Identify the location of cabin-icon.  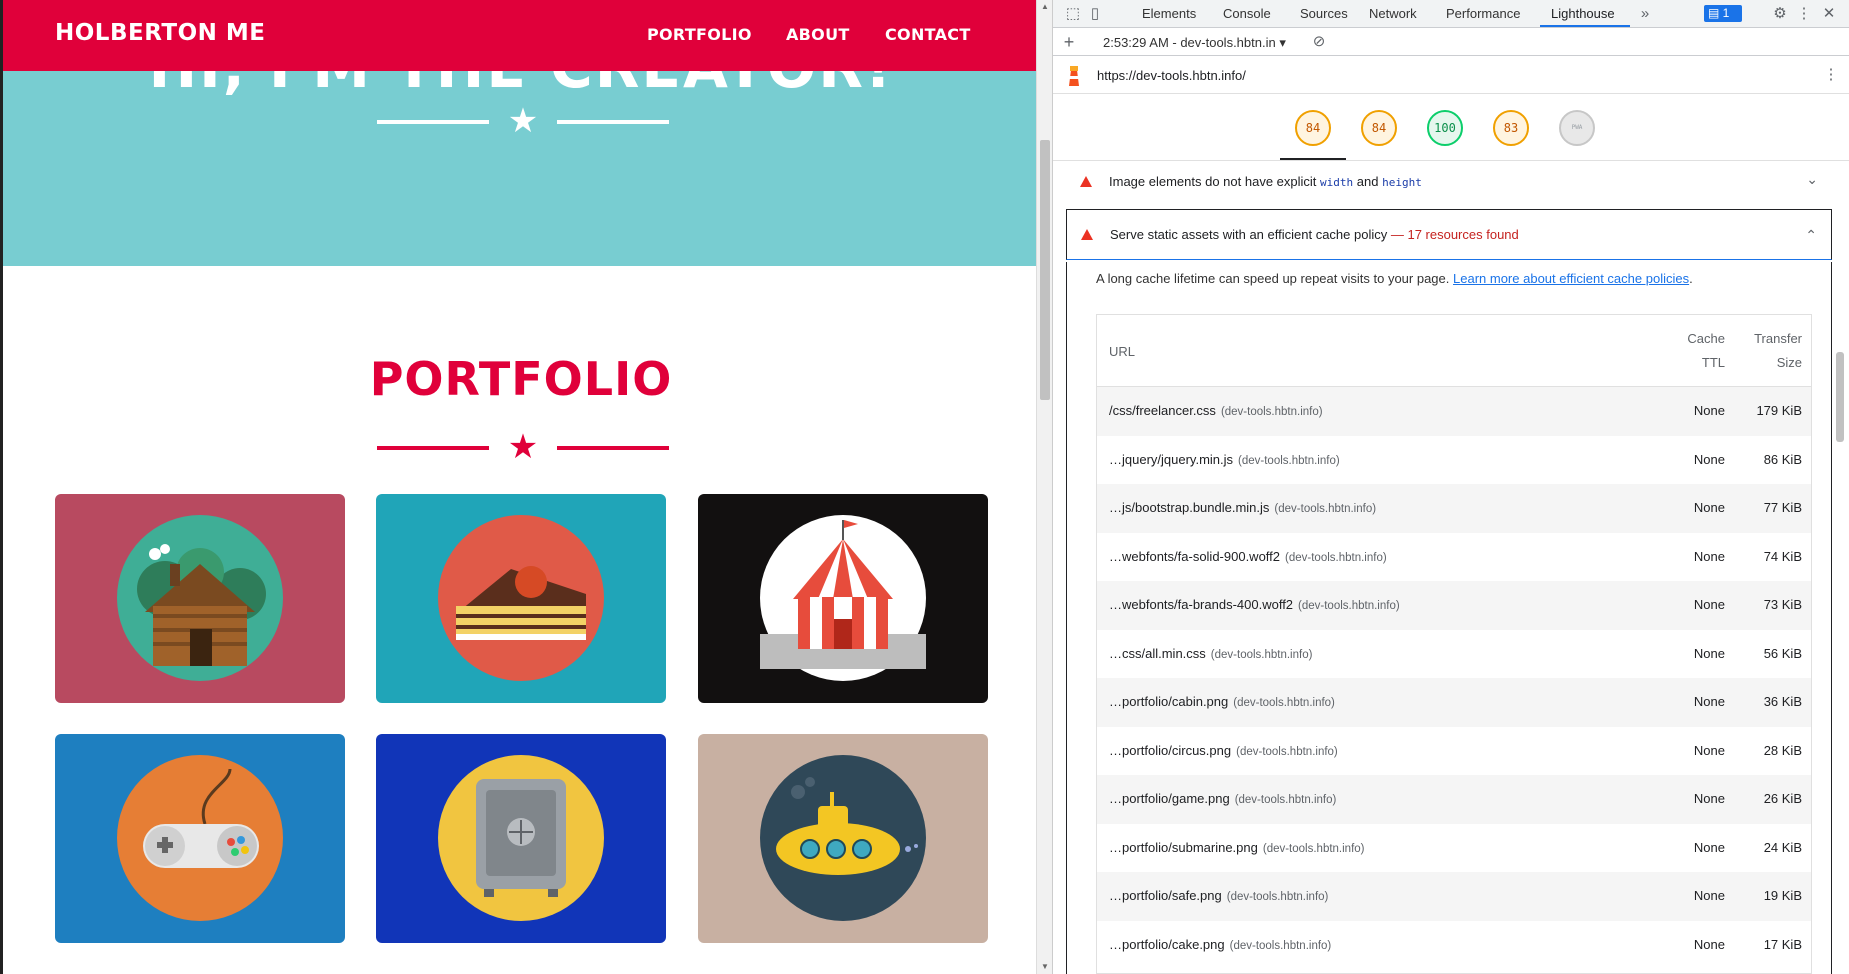
(200, 598).